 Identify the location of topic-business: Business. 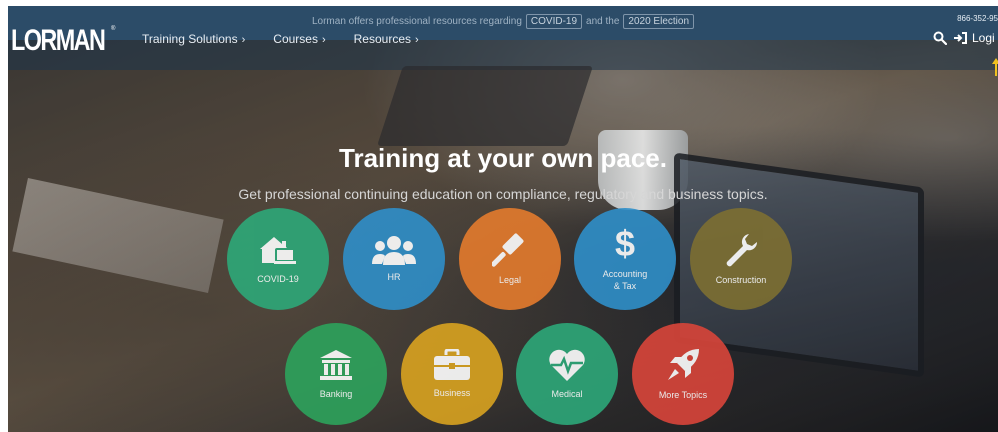
(452, 374).